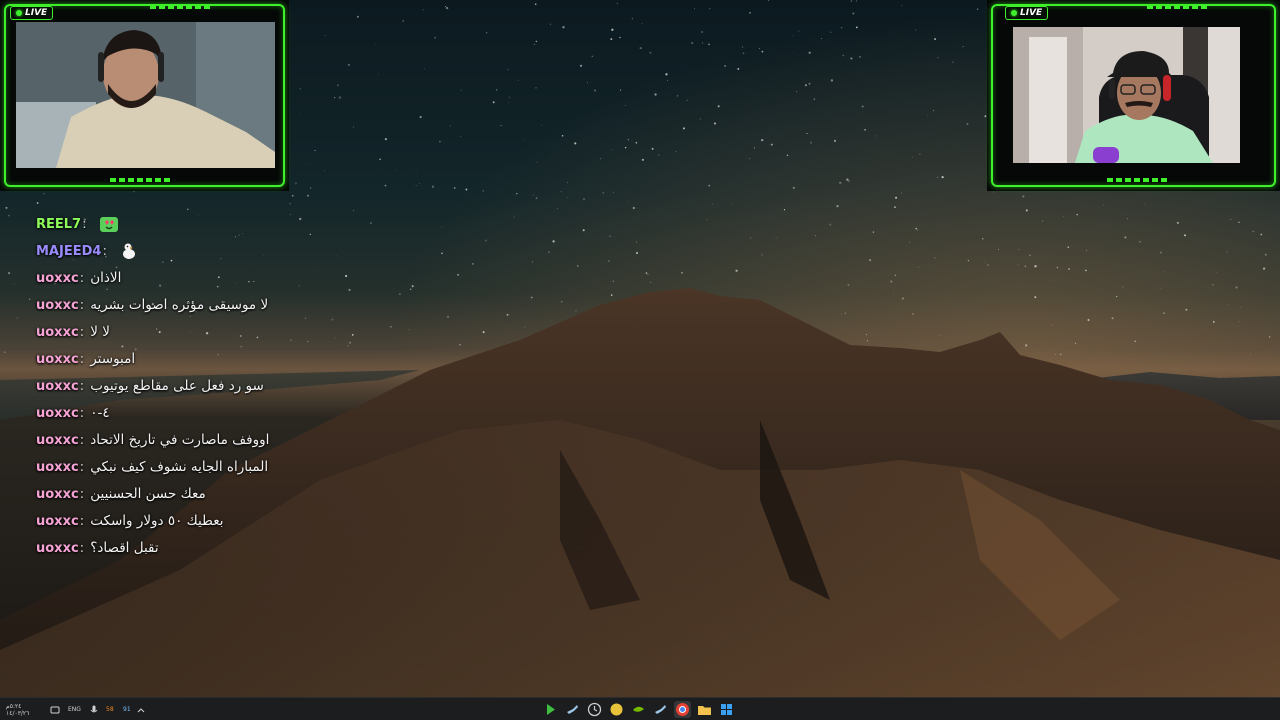 This screenshot has width=1280, height=720. What do you see at coordinates (18, 713) in the screenshot?
I see `clock-date: ١٤/٠٣/٢٦` at bounding box center [18, 713].